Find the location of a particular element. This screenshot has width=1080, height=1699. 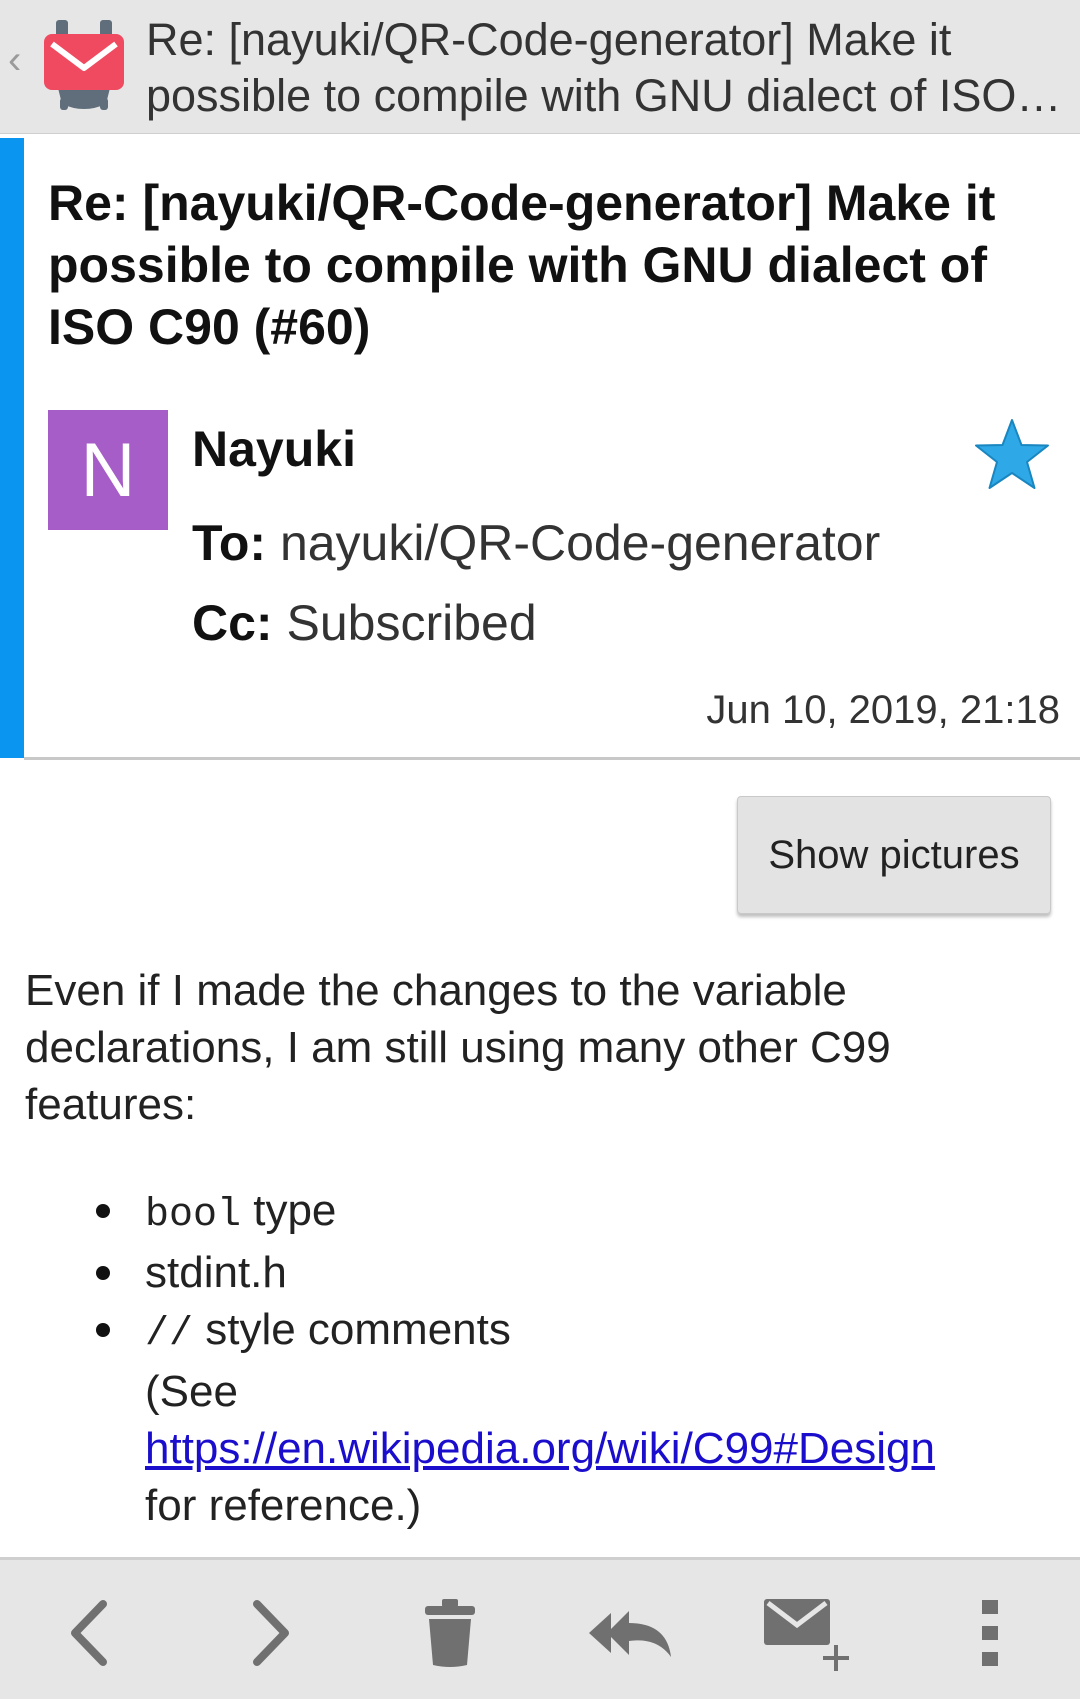

k9-mail-logo-icon is located at coordinates (84, 65).